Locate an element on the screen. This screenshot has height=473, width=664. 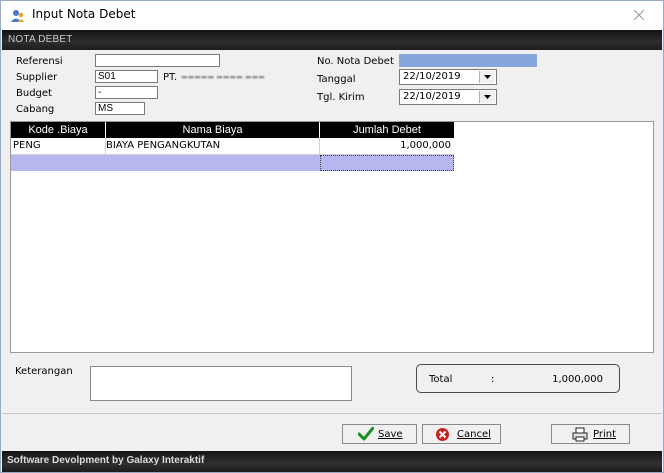
row-jumlah: 1,000,000 is located at coordinates (425, 146).